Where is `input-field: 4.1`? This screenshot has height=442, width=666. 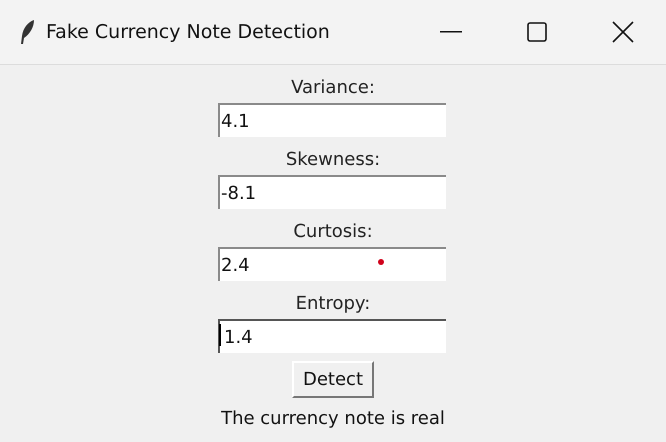
input-field: 4.1 is located at coordinates (332, 120).